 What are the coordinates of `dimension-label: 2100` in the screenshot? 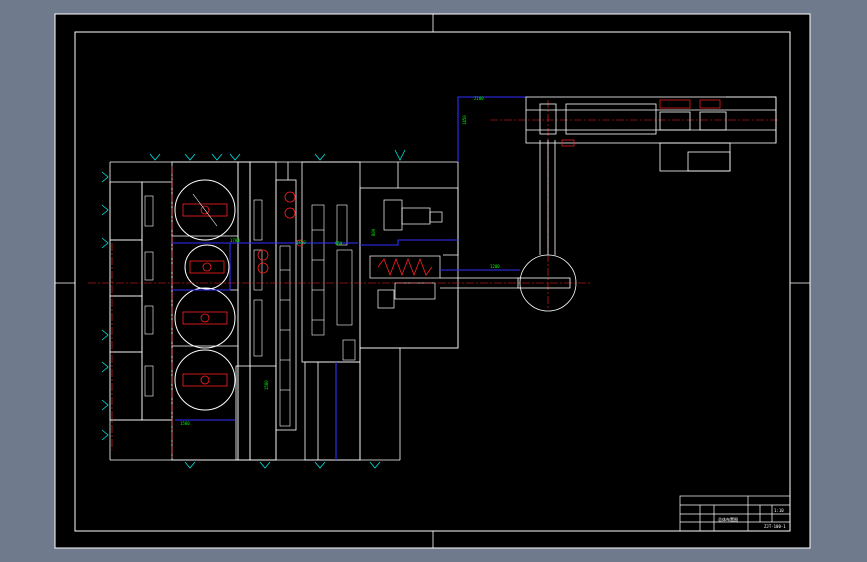 It's located at (479, 98).